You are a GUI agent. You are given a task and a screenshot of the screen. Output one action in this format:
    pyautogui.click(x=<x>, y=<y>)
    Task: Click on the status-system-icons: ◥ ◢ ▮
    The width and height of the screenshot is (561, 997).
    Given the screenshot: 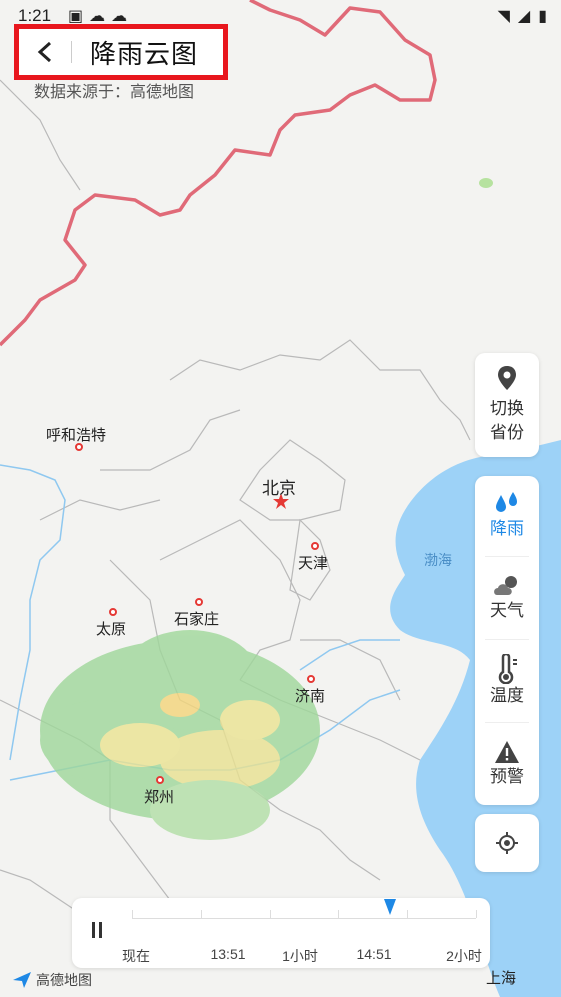 What is the action you would take?
    pyautogui.click(x=522, y=16)
    